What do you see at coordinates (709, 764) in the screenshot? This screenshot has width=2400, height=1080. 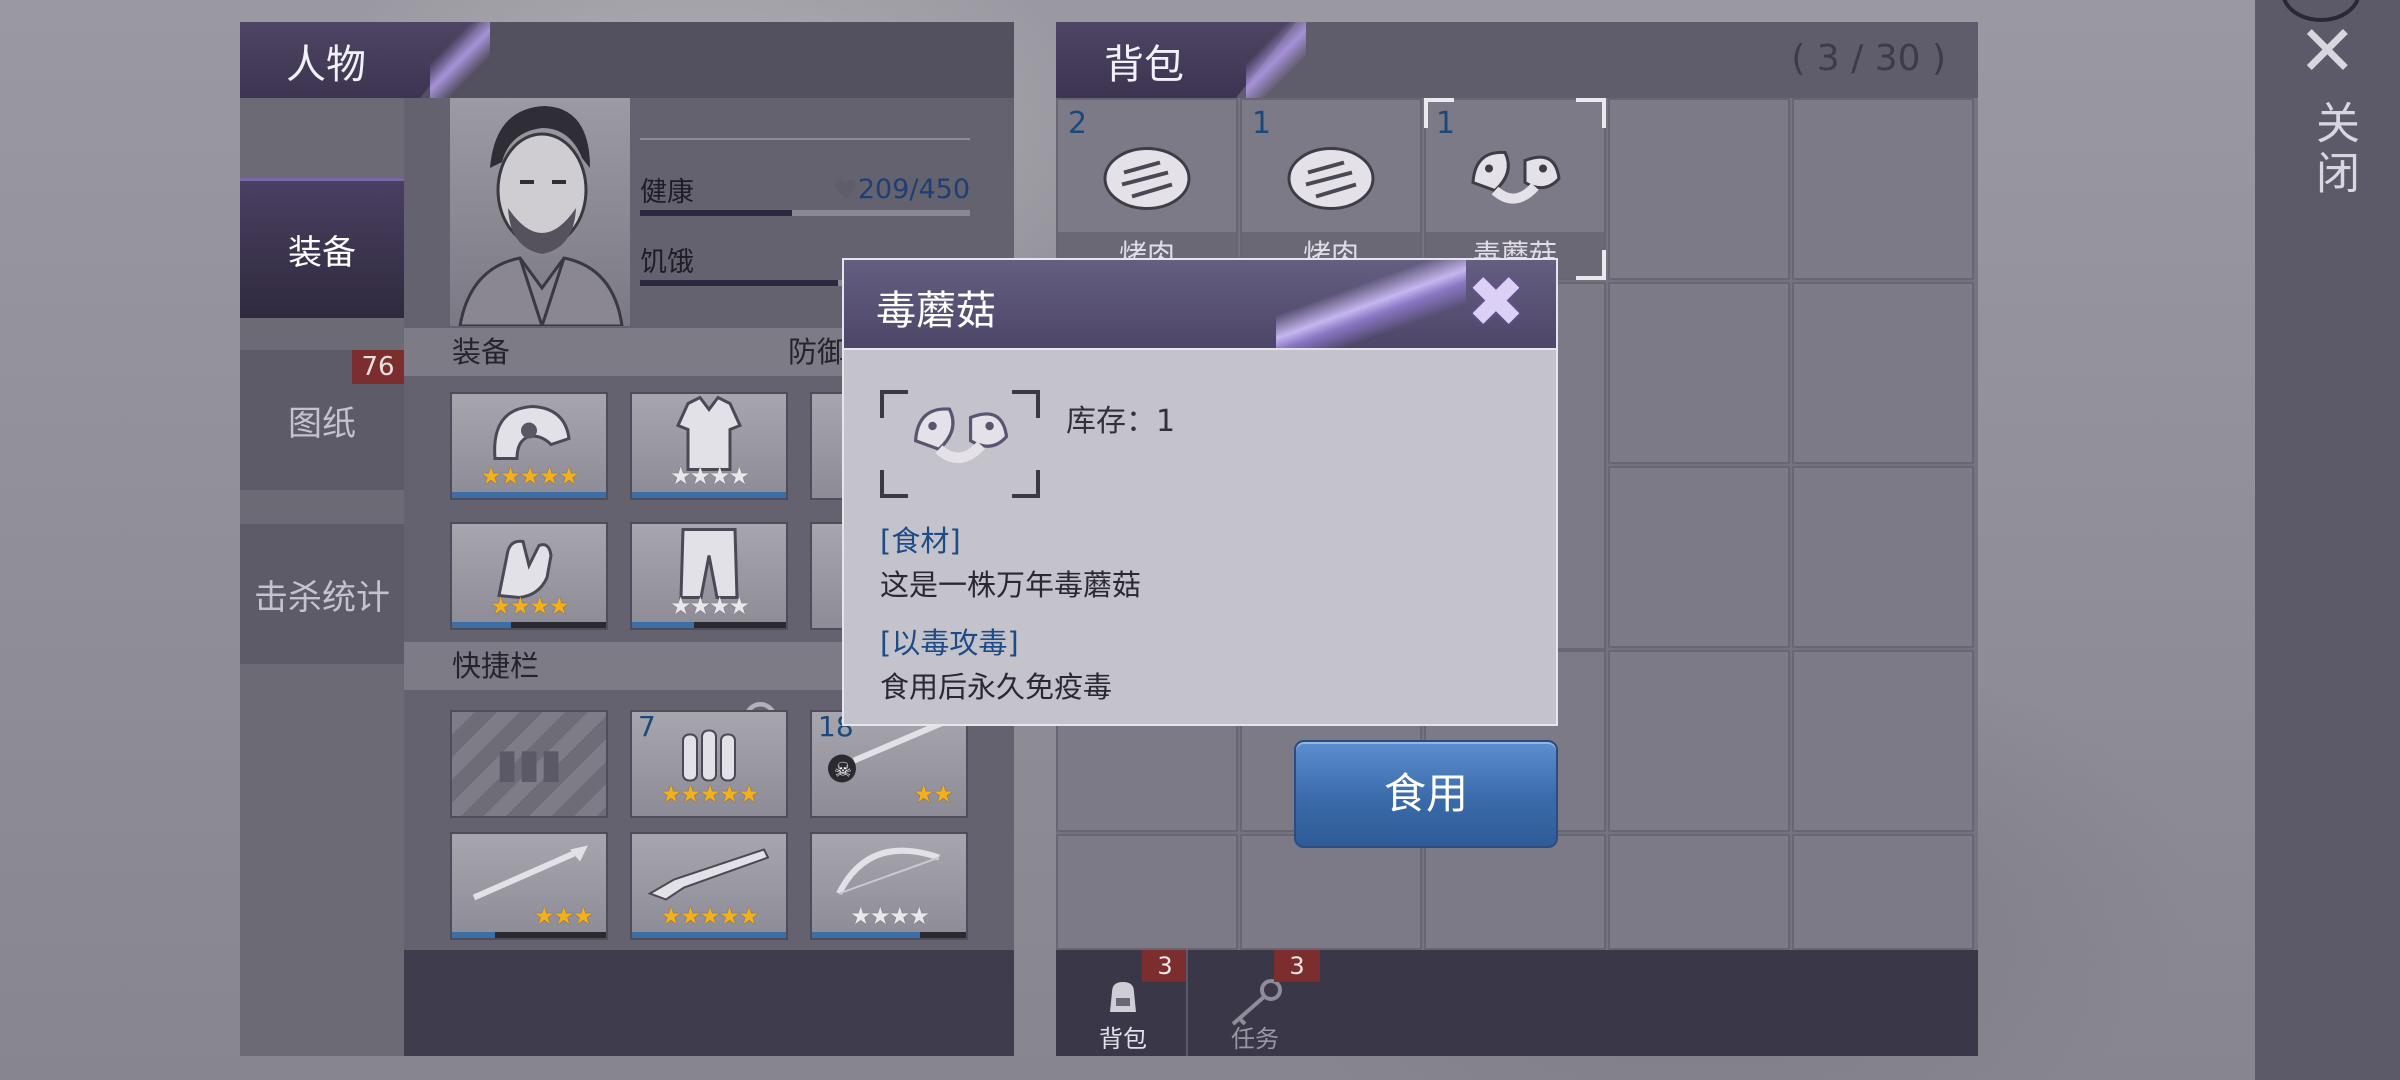 I see `hotbar-slot-2: 7 ★★★★★` at bounding box center [709, 764].